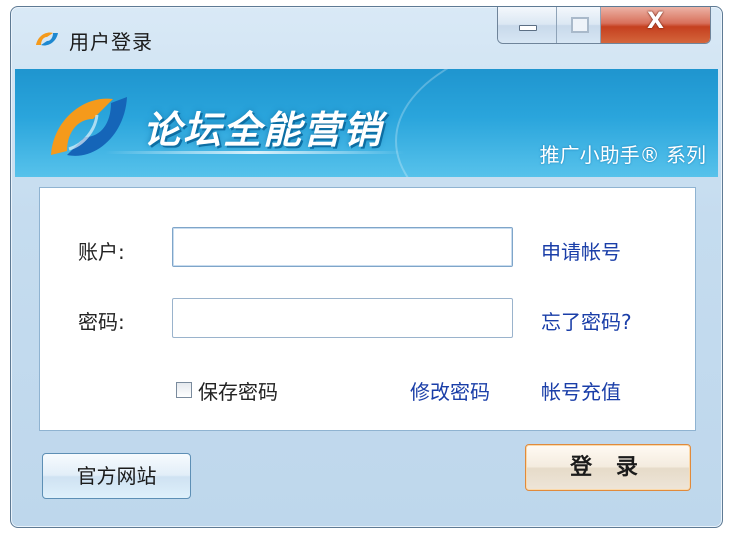  I want to click on close-icon: X, so click(655, 21).